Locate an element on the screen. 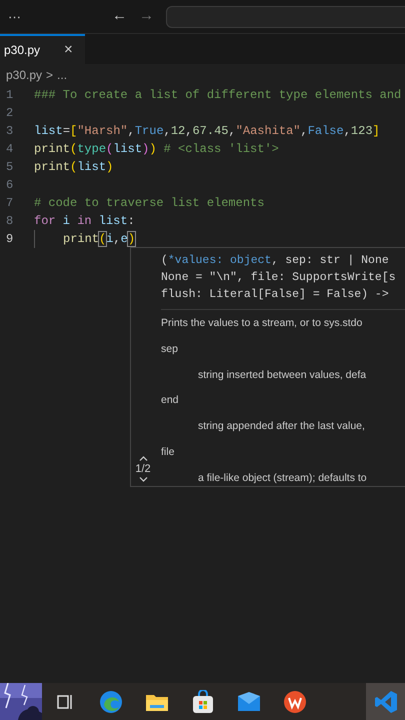 The height and width of the screenshot is (720, 405). param-name: file is located at coordinates (167, 452).